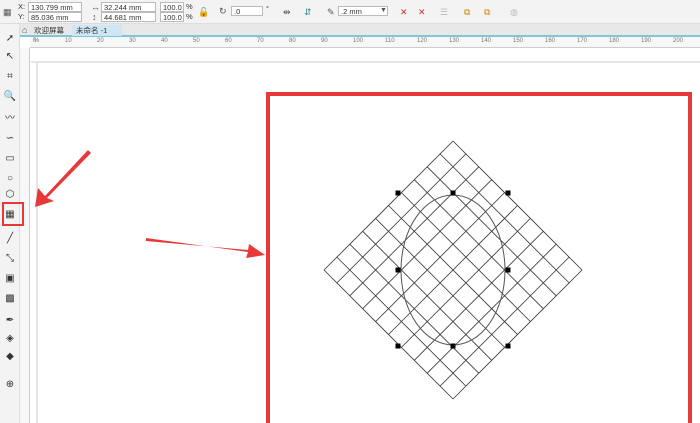 This screenshot has width=700, height=423. I want to click on tool-highlight-box, so click(13, 214).